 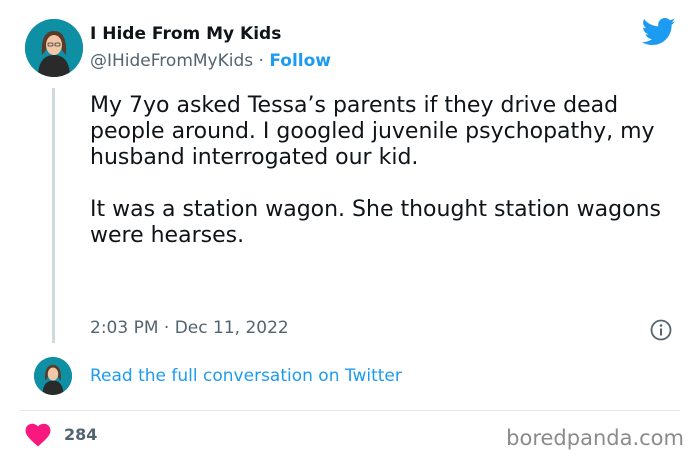 What do you see at coordinates (53, 215) in the screenshot?
I see `thread-line` at bounding box center [53, 215].